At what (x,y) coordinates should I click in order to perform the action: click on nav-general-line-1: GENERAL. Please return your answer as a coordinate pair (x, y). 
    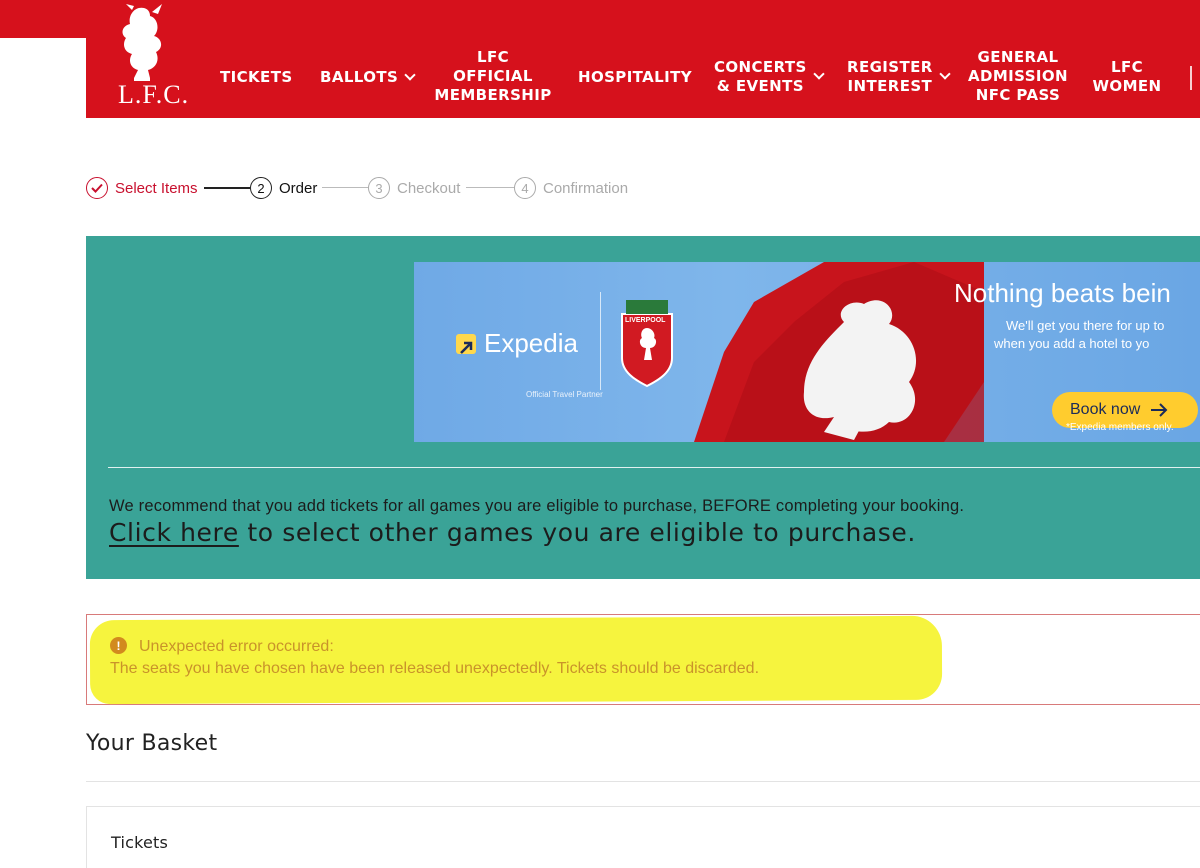
    Looking at the image, I should click on (1018, 57).